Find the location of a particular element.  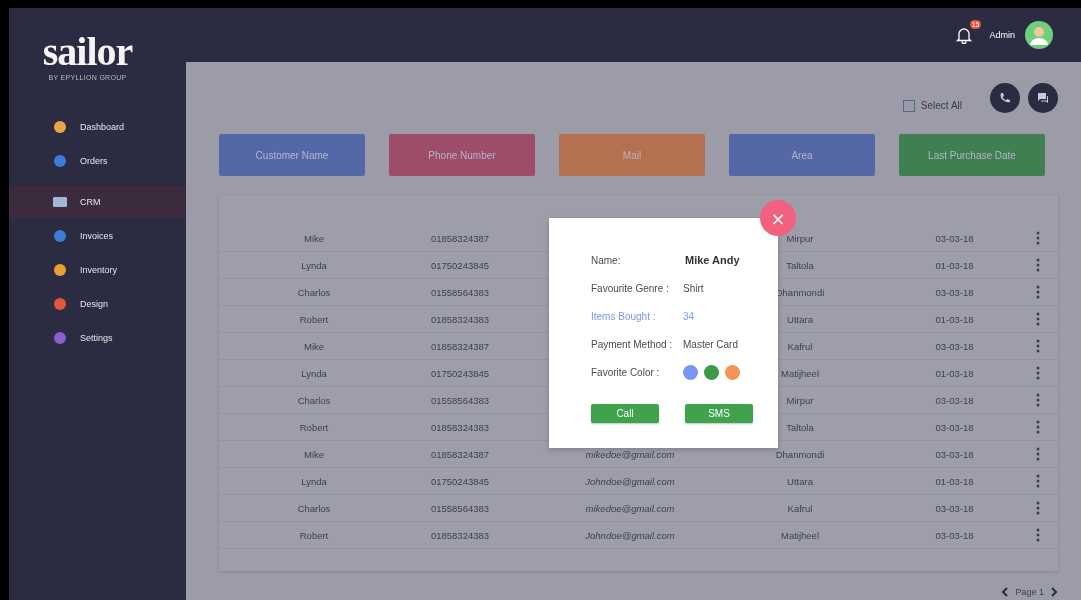

sidebar-item: Settings is located at coordinates (97, 338).